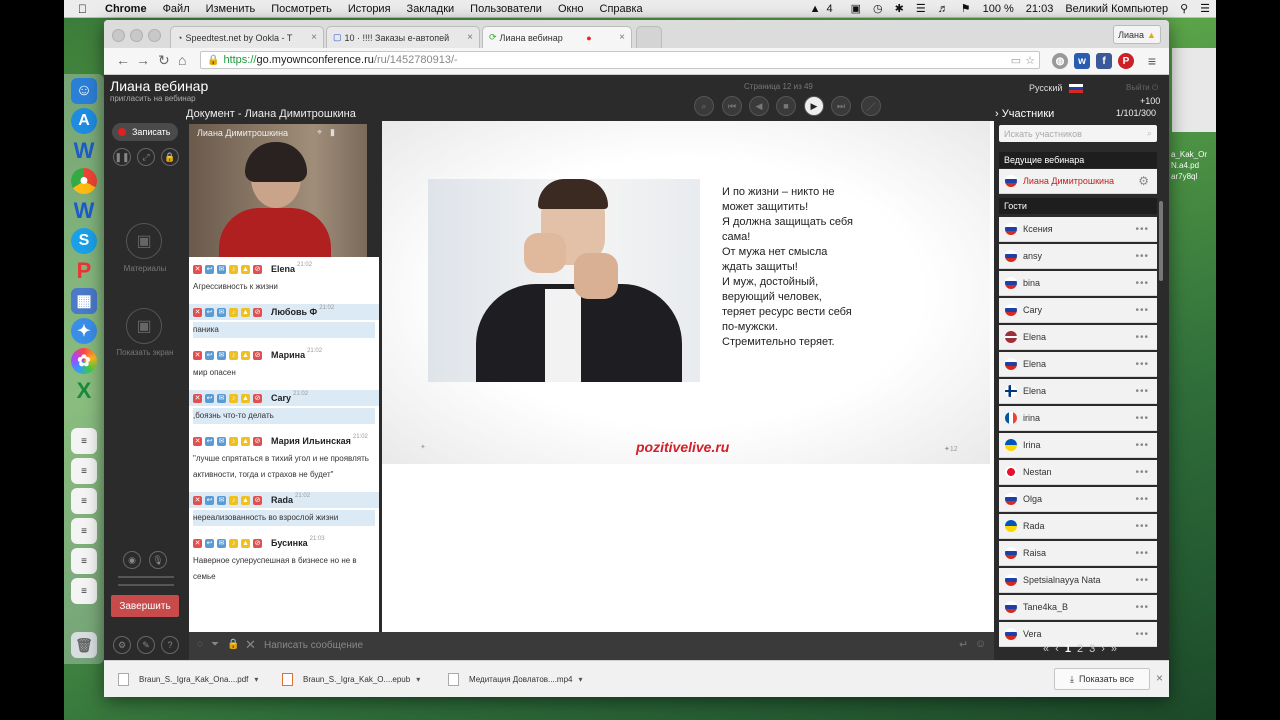  Describe the element at coordinates (288, 355) in the screenshot. I see `chat-author: Марина` at that location.